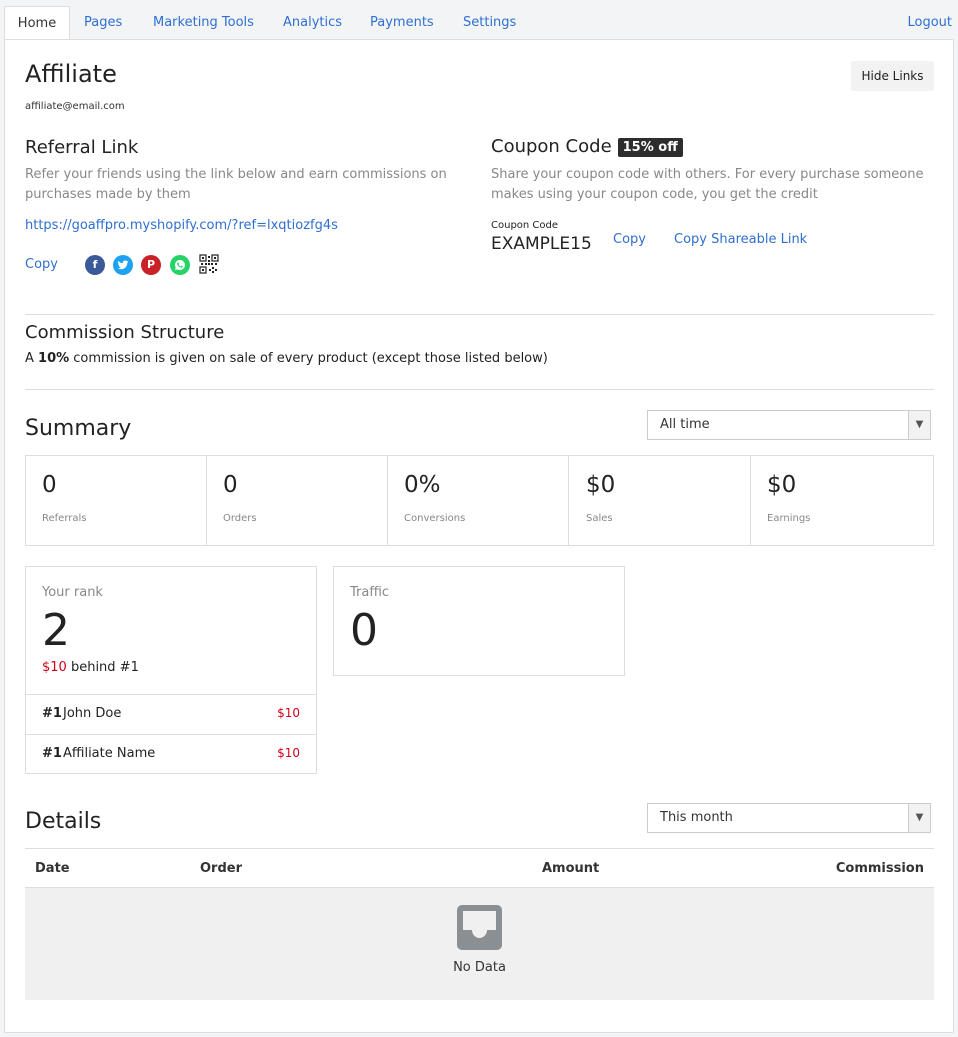  Describe the element at coordinates (364, 630) in the screenshot. I see `traffic-value: 0` at that location.